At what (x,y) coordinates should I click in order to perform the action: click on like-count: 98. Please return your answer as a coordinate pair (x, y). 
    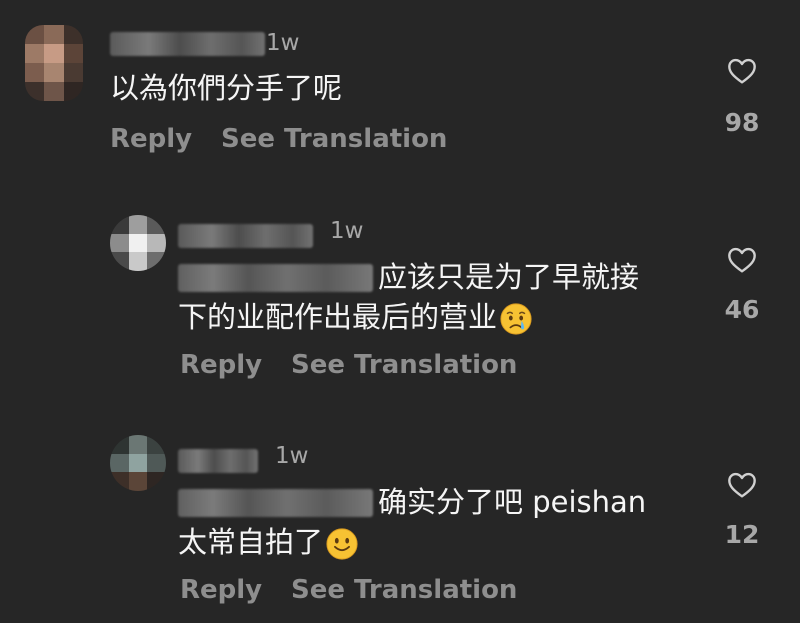
    Looking at the image, I should click on (742, 122).